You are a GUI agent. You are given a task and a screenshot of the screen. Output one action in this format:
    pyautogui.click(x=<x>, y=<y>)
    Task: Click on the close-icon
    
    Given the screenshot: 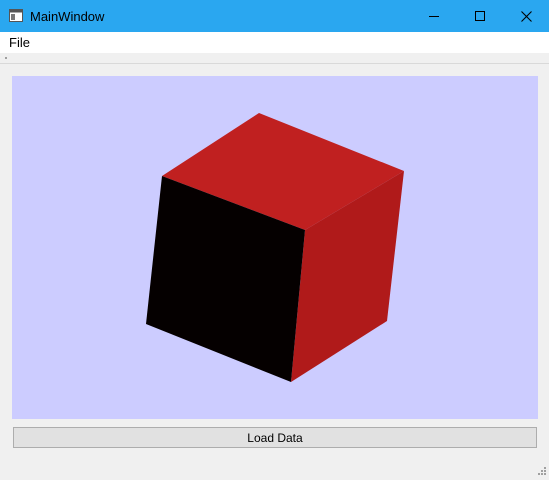 What is the action you would take?
    pyautogui.click(x=526, y=16)
    